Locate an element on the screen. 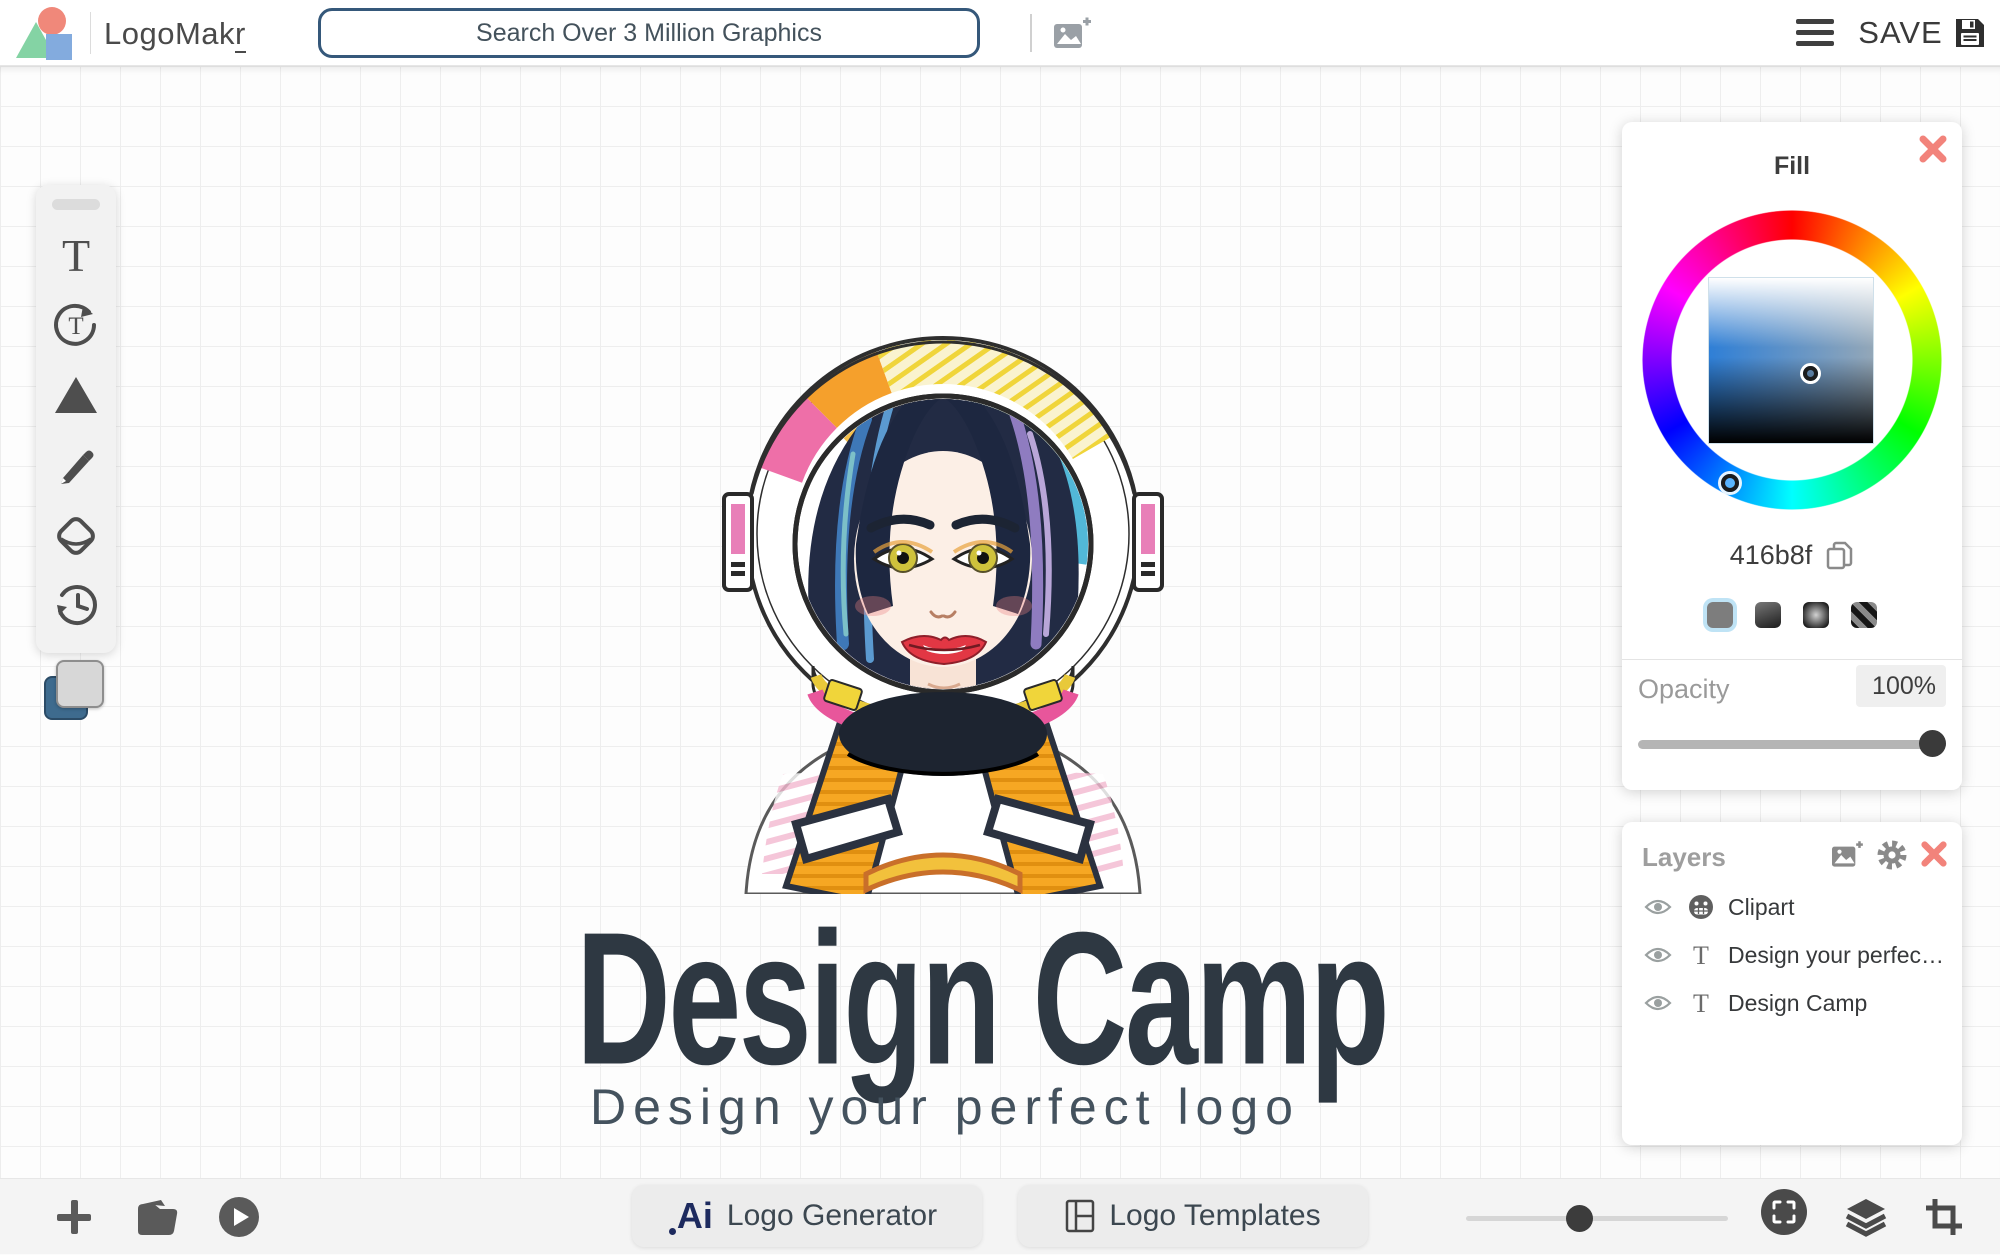 This screenshot has width=2000, height=1255. clipart-face-icon is located at coordinates (1701, 907).